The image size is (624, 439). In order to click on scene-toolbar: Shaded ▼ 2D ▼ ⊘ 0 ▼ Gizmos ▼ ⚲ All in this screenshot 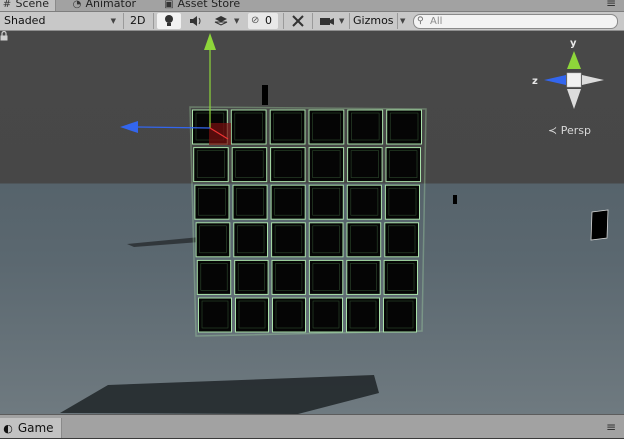, I will do `click(312, 21)`.